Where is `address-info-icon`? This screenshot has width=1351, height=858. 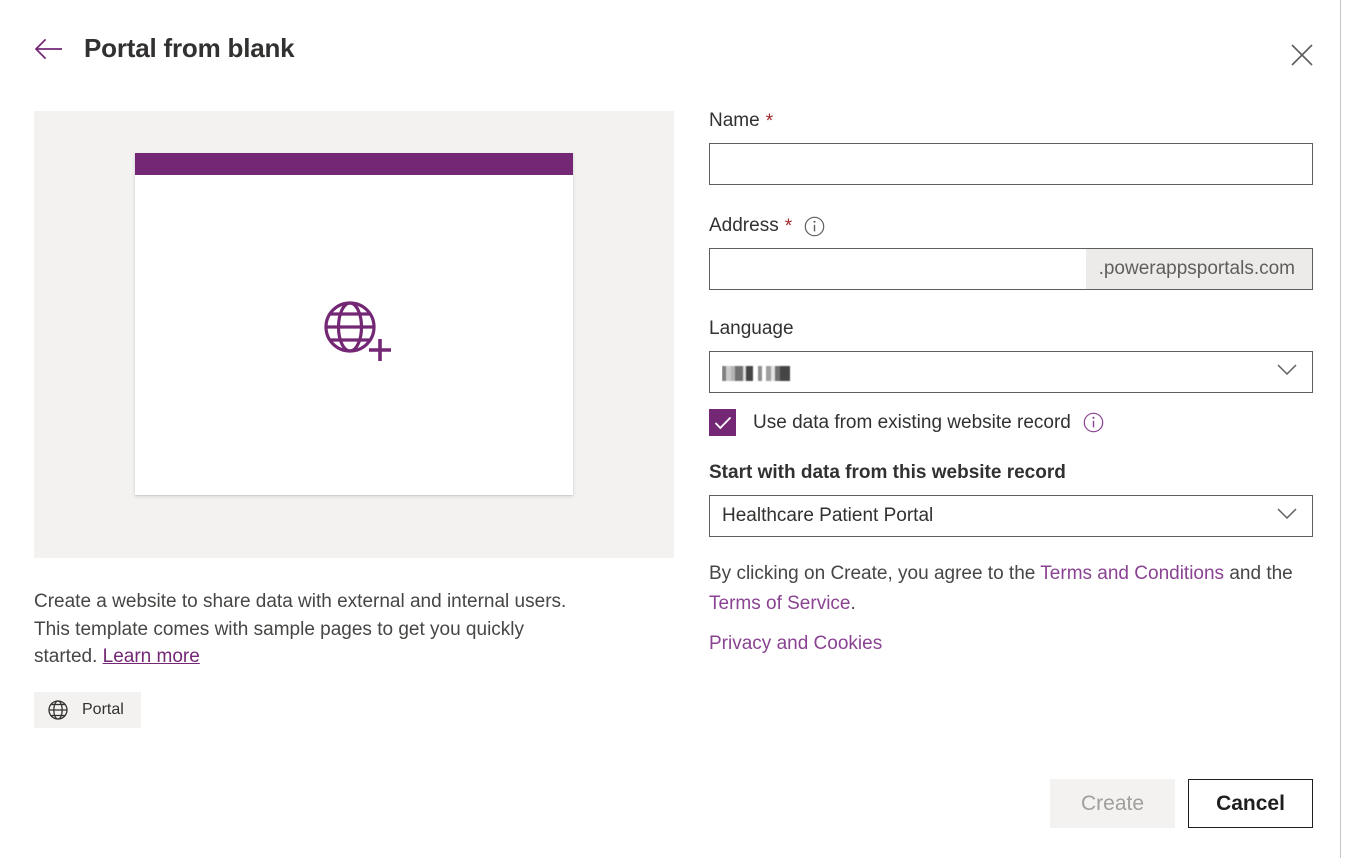
address-info-icon is located at coordinates (814, 226).